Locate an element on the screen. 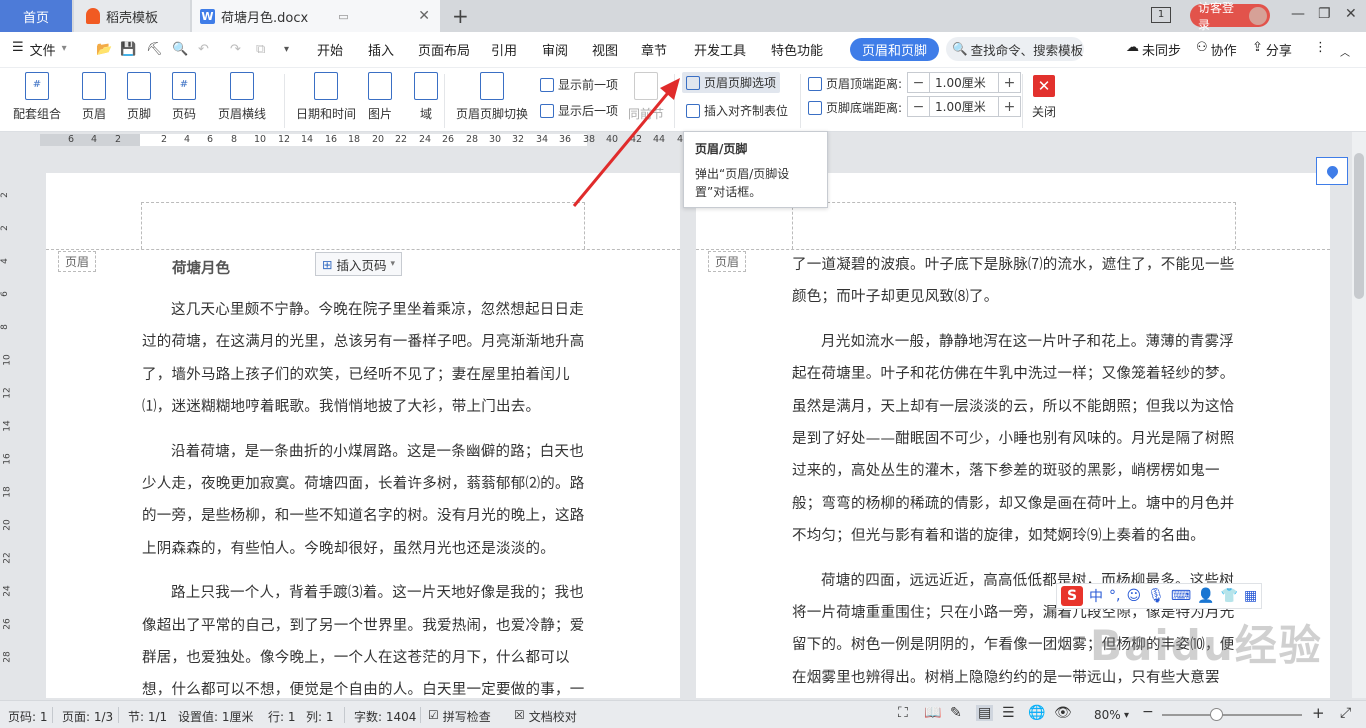 The image size is (1366, 728). date-time-button: 日期和时间 is located at coordinates (326, 97).